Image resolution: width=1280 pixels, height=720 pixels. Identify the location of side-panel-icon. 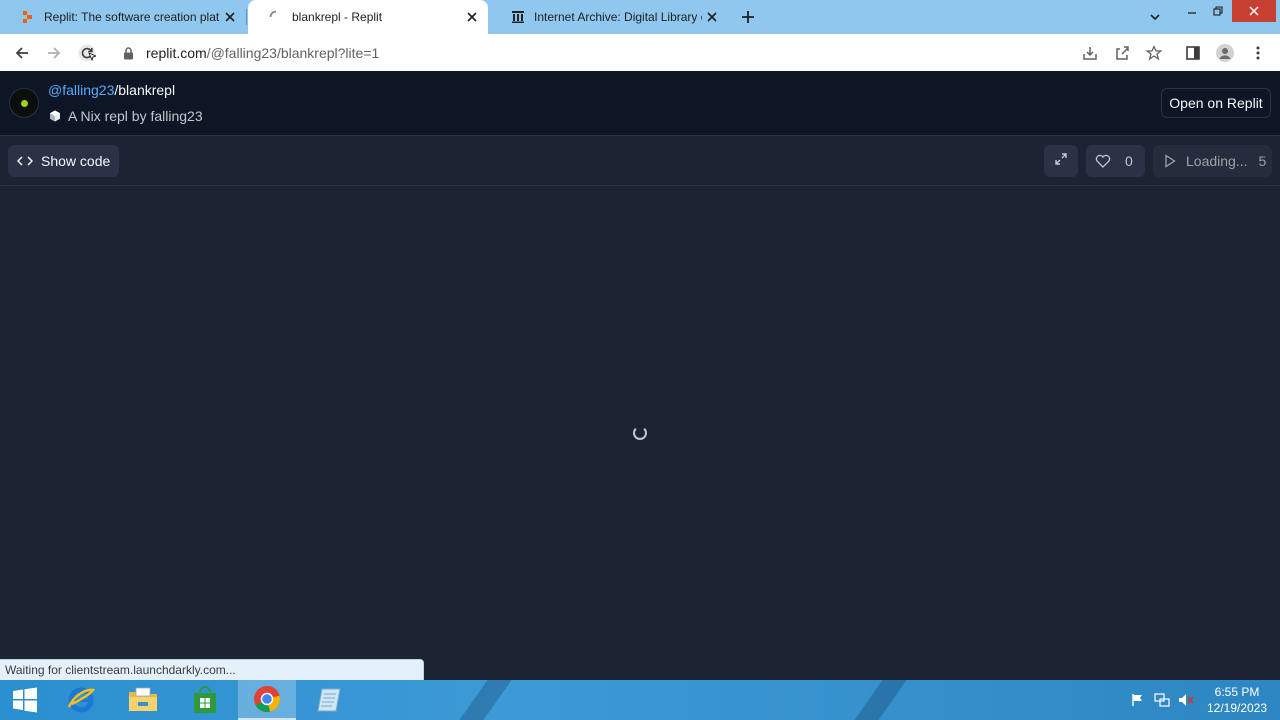
(1193, 53).